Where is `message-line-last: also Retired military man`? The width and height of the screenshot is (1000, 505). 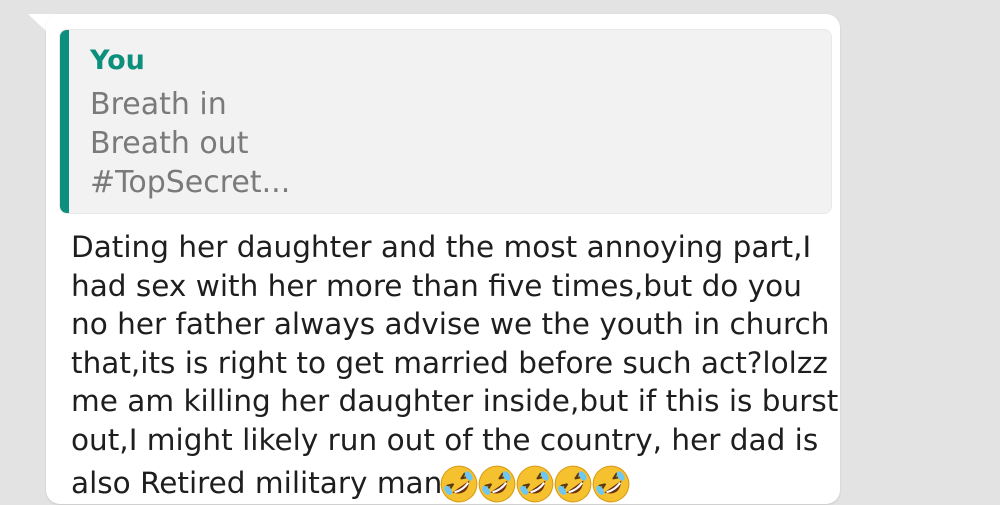
message-line-last: also Retired military man is located at coordinates (452, 484).